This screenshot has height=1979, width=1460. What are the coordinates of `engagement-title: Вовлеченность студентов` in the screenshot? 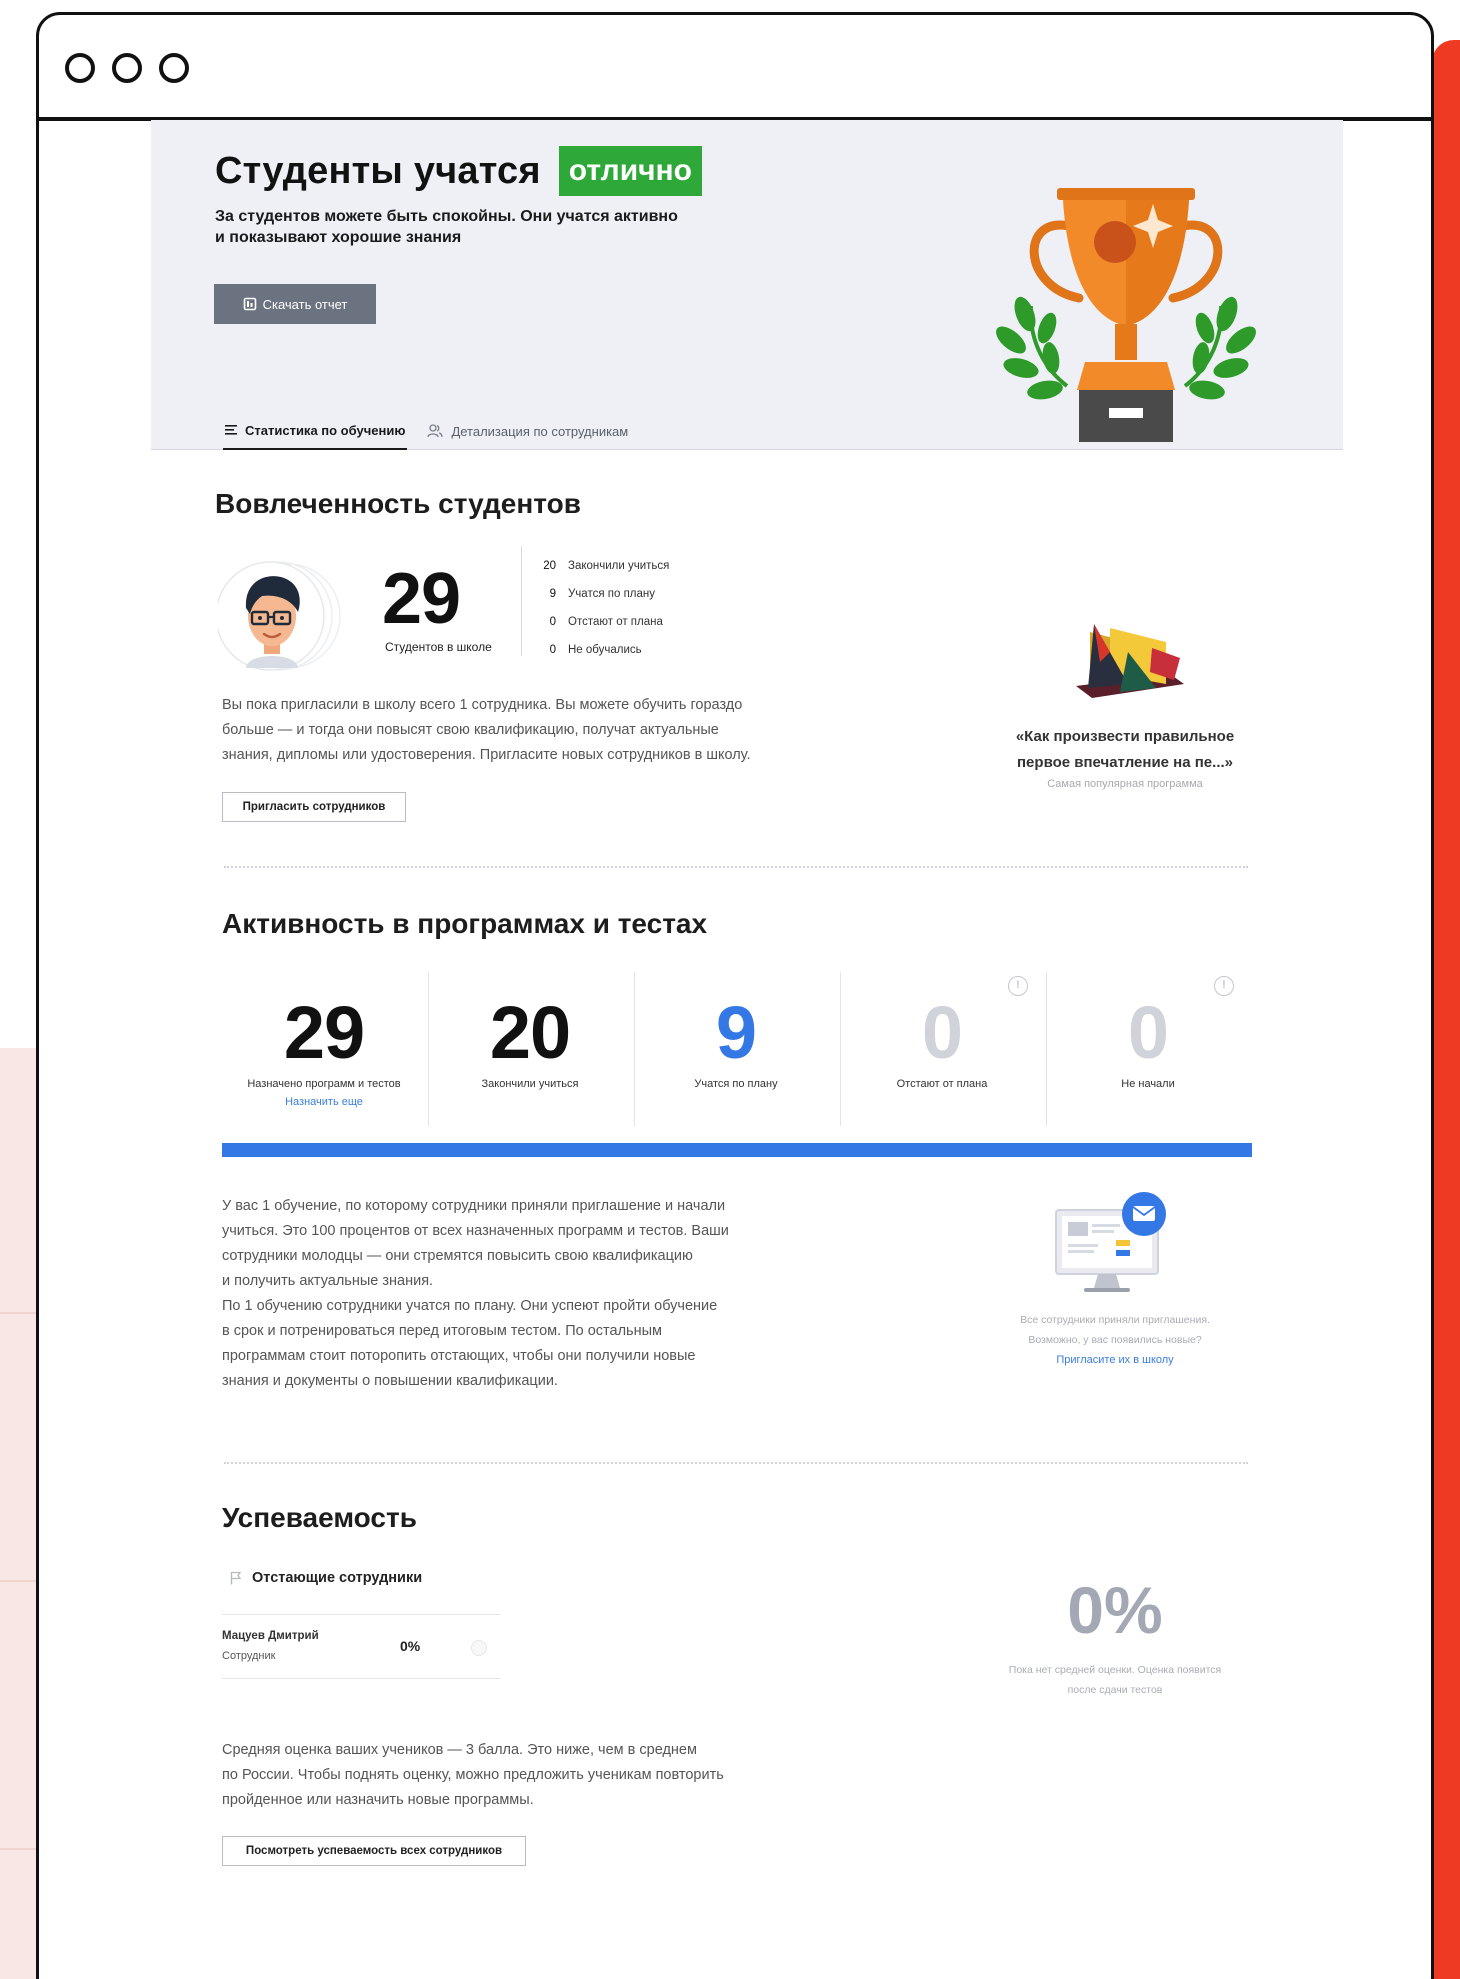 It's located at (398, 503).